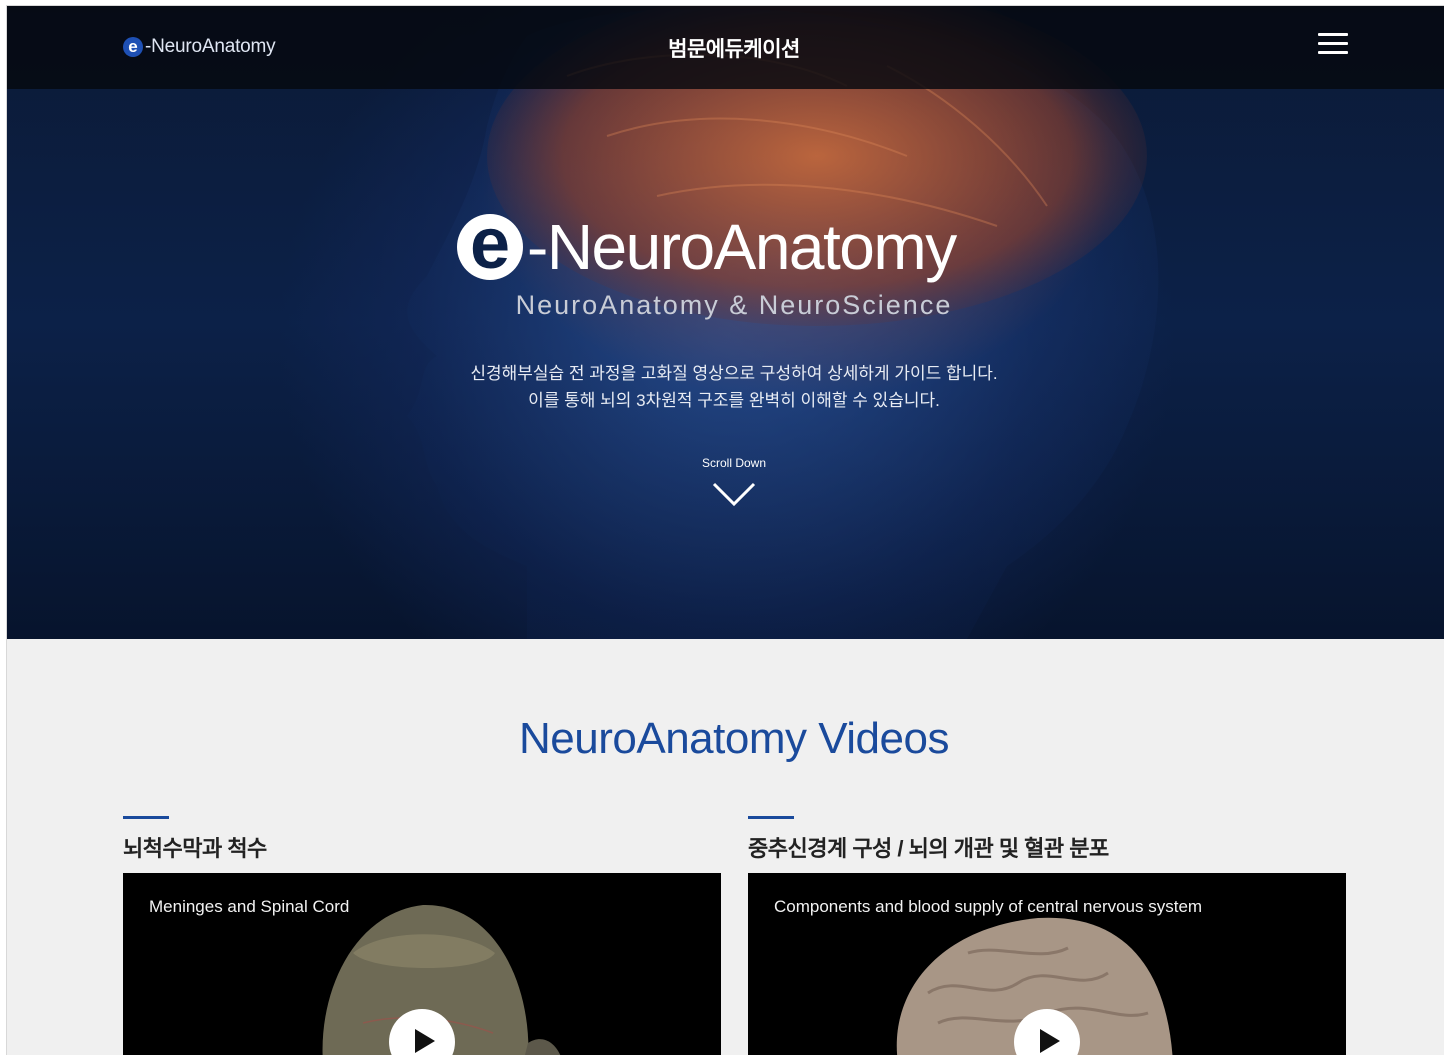 The image size is (1444, 1055). I want to click on brand-logo: e -NeuroAnatomy, so click(199, 47).